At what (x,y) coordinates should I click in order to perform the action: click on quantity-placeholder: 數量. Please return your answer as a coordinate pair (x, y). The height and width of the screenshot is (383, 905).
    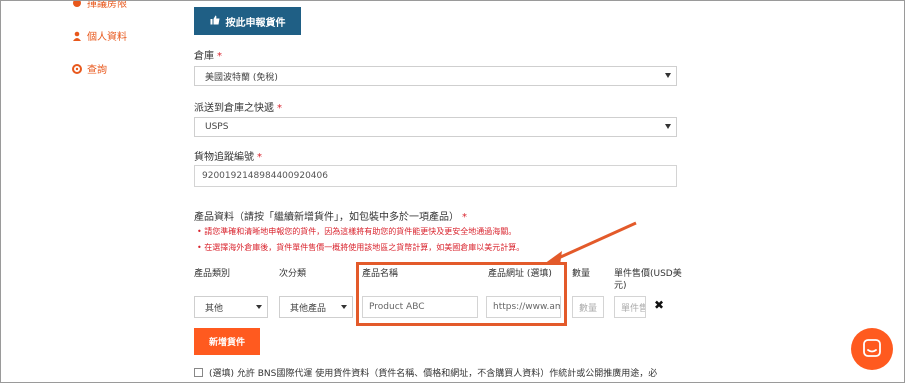
    Looking at the image, I should click on (588, 308).